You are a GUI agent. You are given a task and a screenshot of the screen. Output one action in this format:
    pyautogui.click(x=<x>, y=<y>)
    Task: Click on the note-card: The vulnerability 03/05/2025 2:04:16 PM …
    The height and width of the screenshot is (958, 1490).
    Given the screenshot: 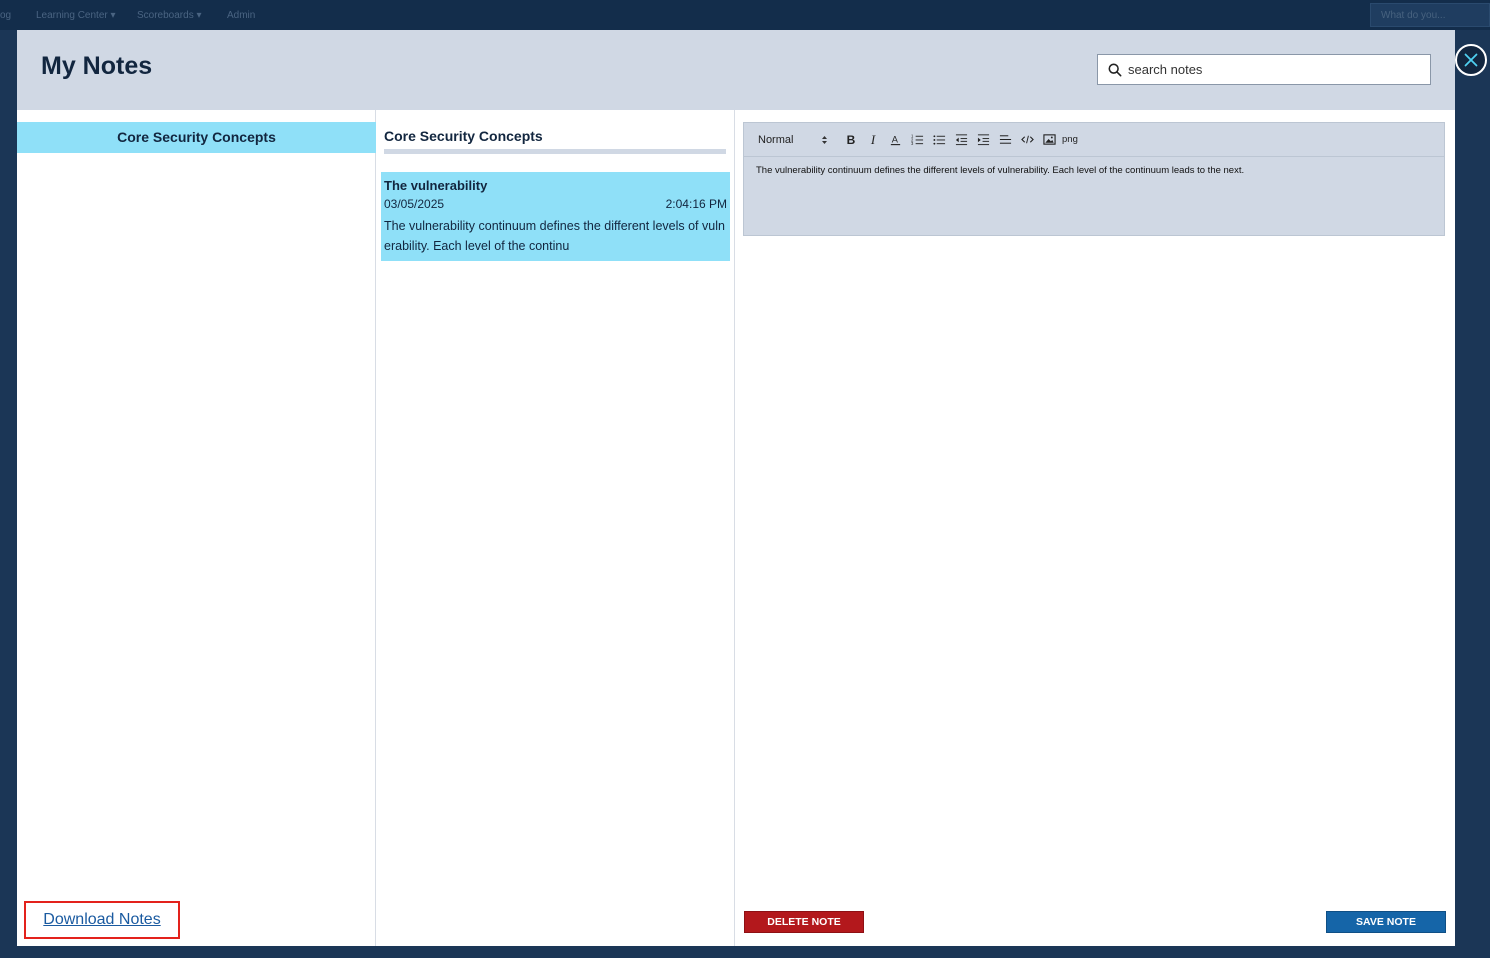 What is the action you would take?
    pyautogui.click(x=555, y=216)
    